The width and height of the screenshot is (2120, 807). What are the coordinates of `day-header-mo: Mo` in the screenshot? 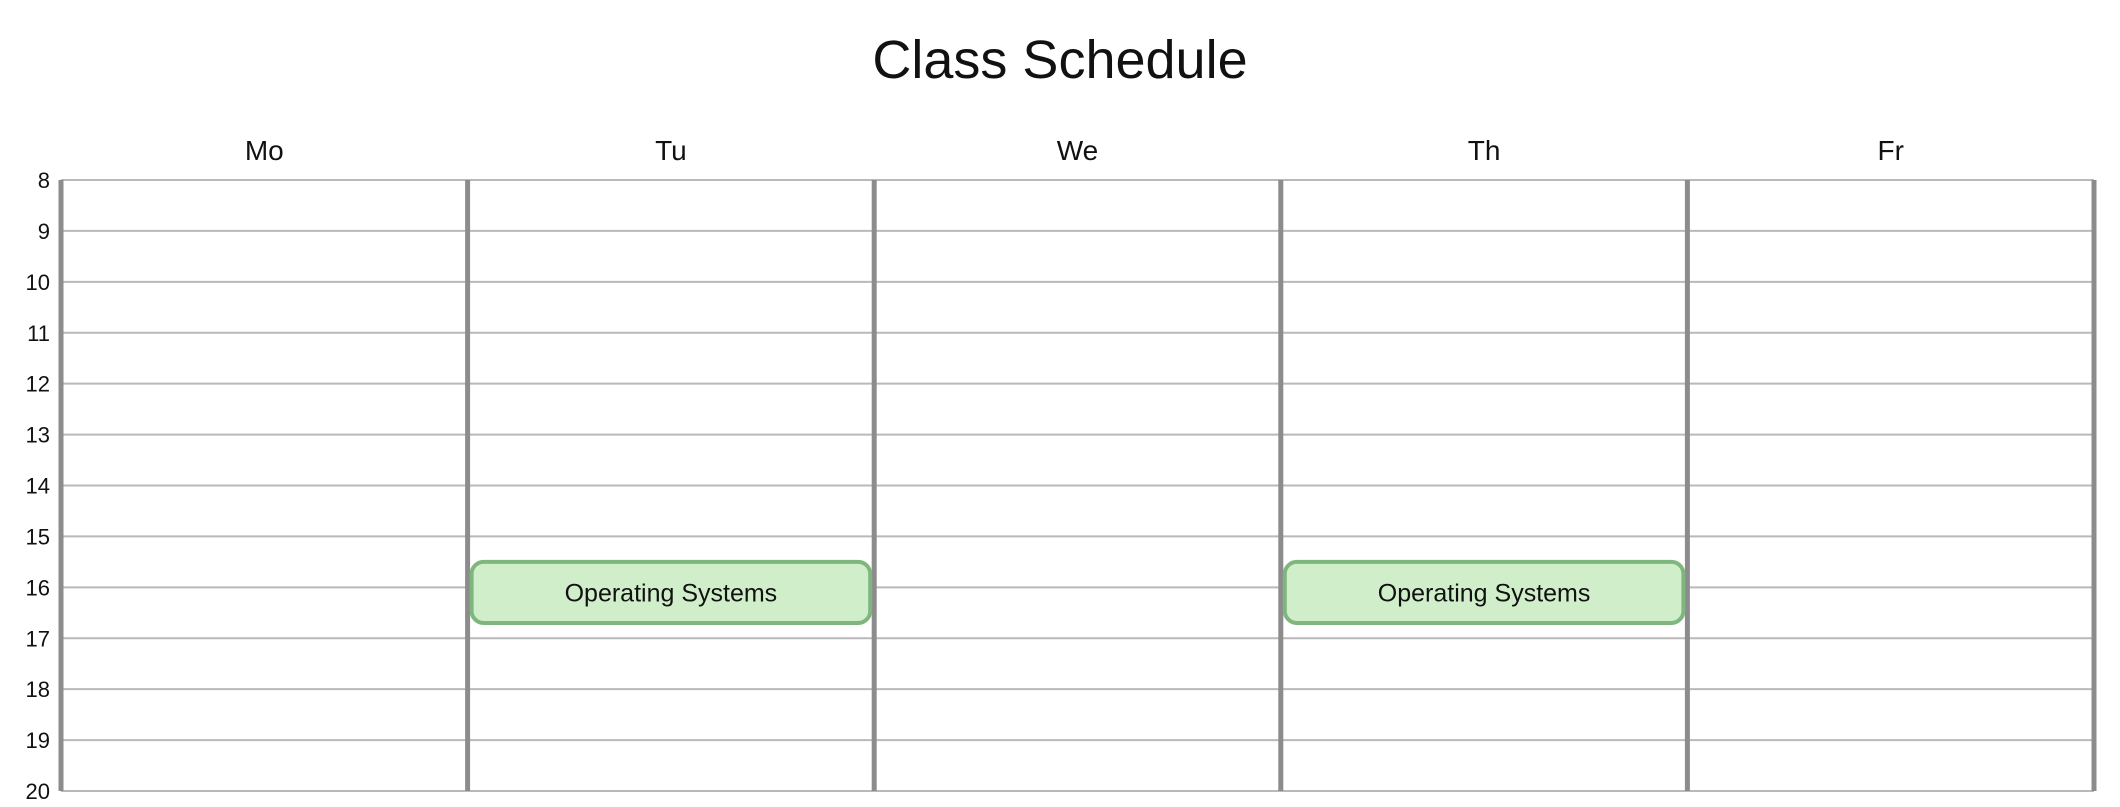 It's located at (264, 150).